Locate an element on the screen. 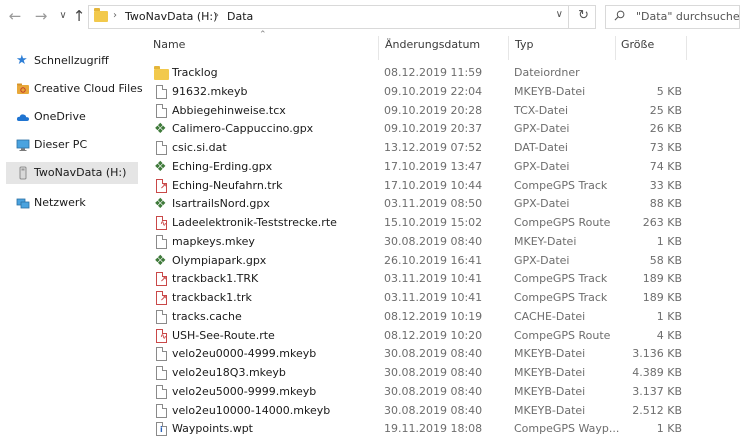  up-arrow-icon: ↑ is located at coordinates (79, 16).